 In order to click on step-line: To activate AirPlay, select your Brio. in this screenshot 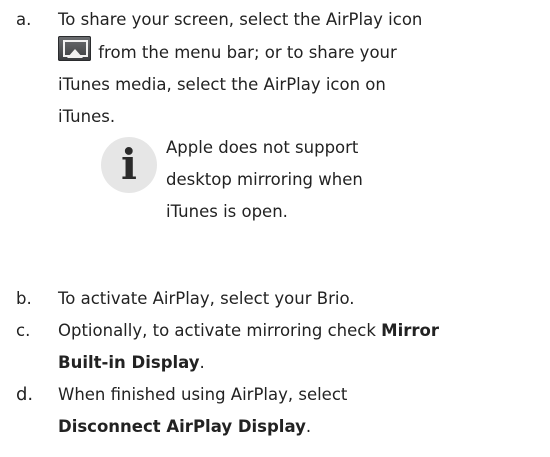, I will do `click(206, 298)`.